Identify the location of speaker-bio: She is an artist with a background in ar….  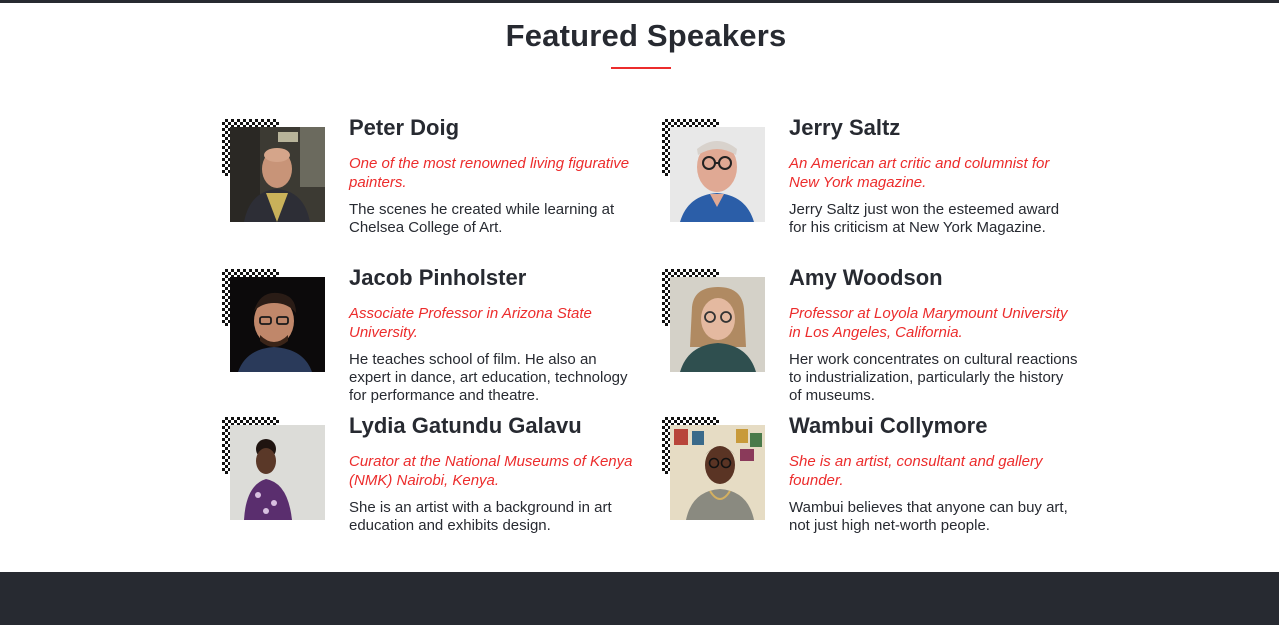
(480, 516).